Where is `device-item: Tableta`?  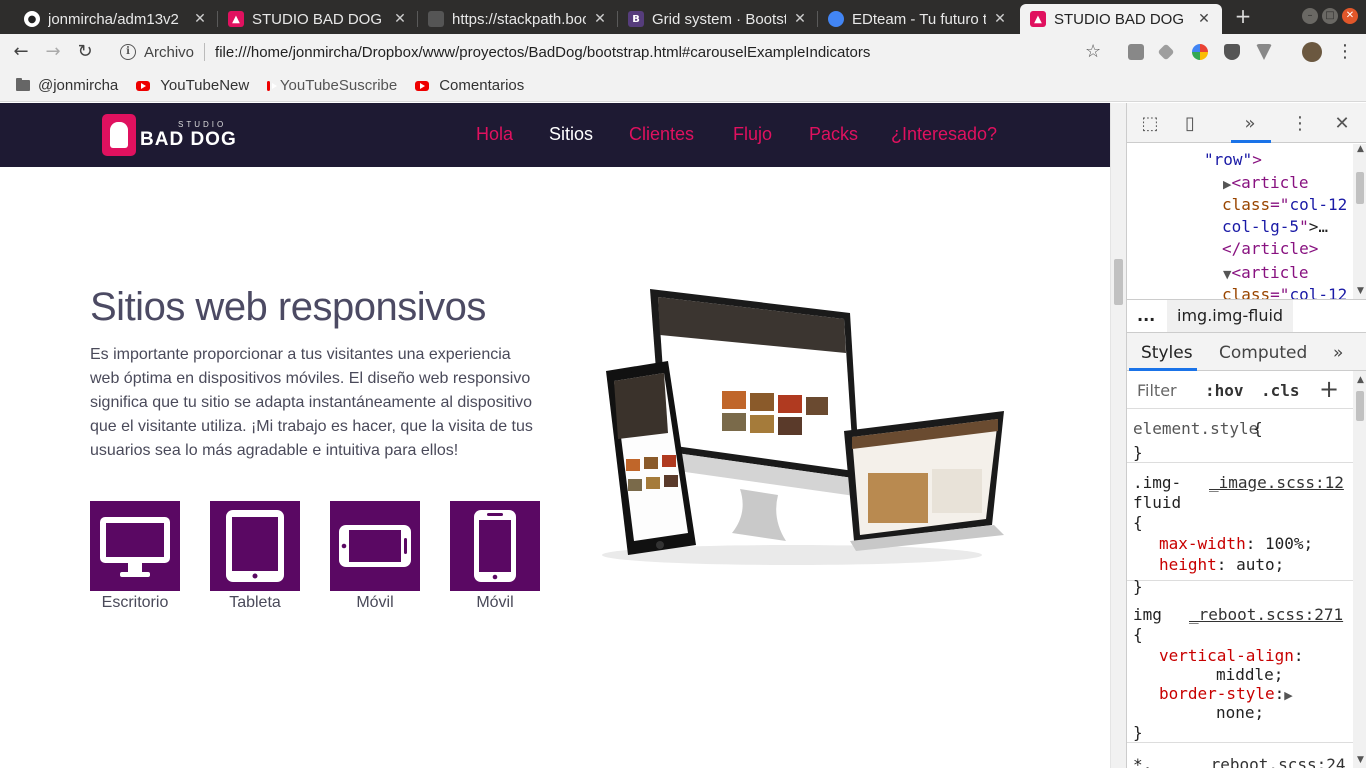 device-item: Tableta is located at coordinates (255, 556).